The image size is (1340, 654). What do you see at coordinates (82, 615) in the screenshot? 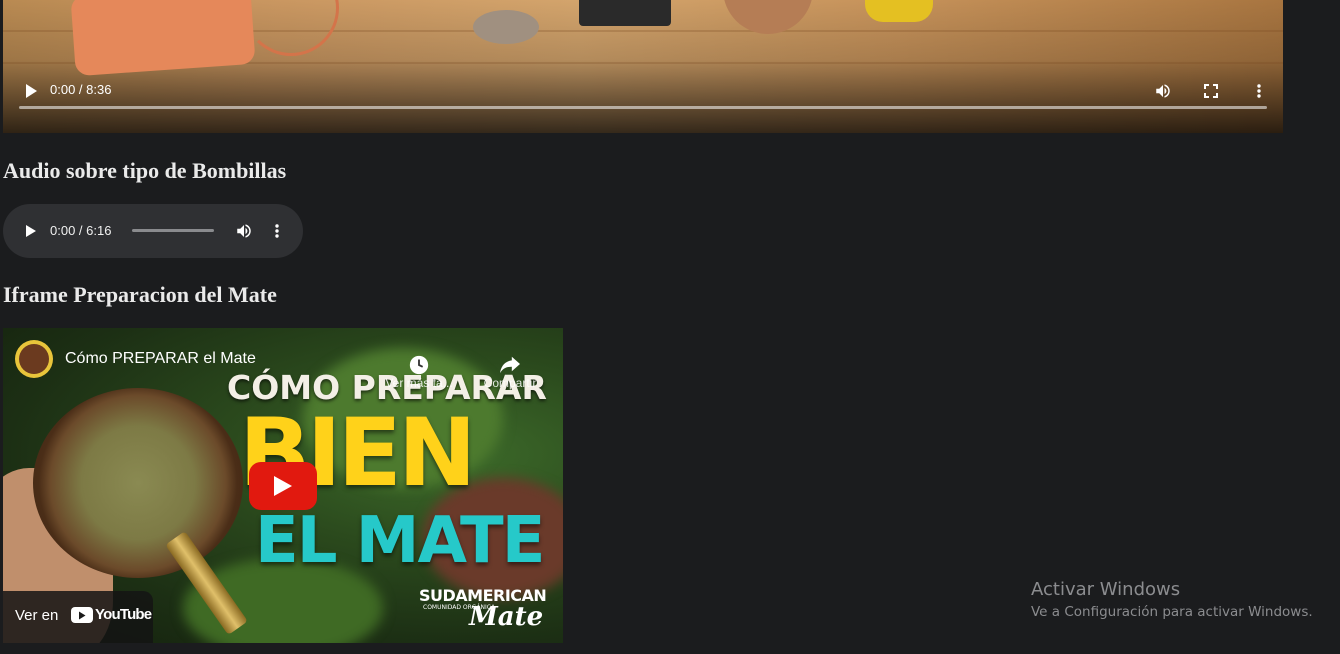
I see `youtube-logo-icon` at bounding box center [82, 615].